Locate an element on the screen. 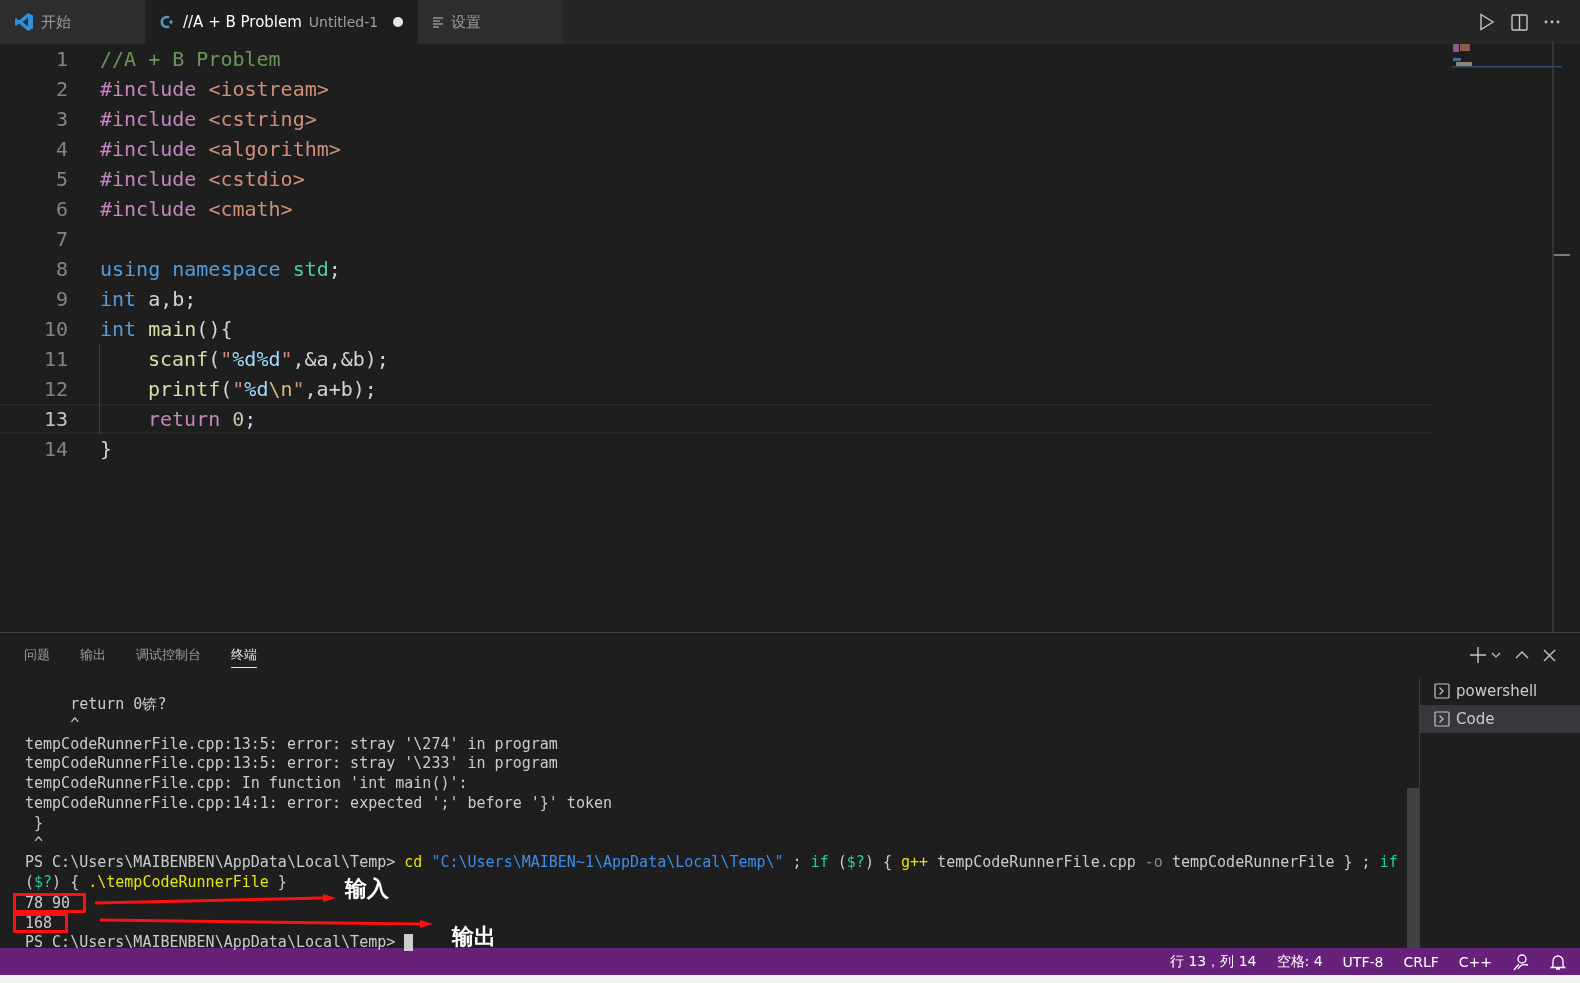 Image resolution: width=1580 pixels, height=983 pixels. annotation-label: 输入 is located at coordinates (367, 888).